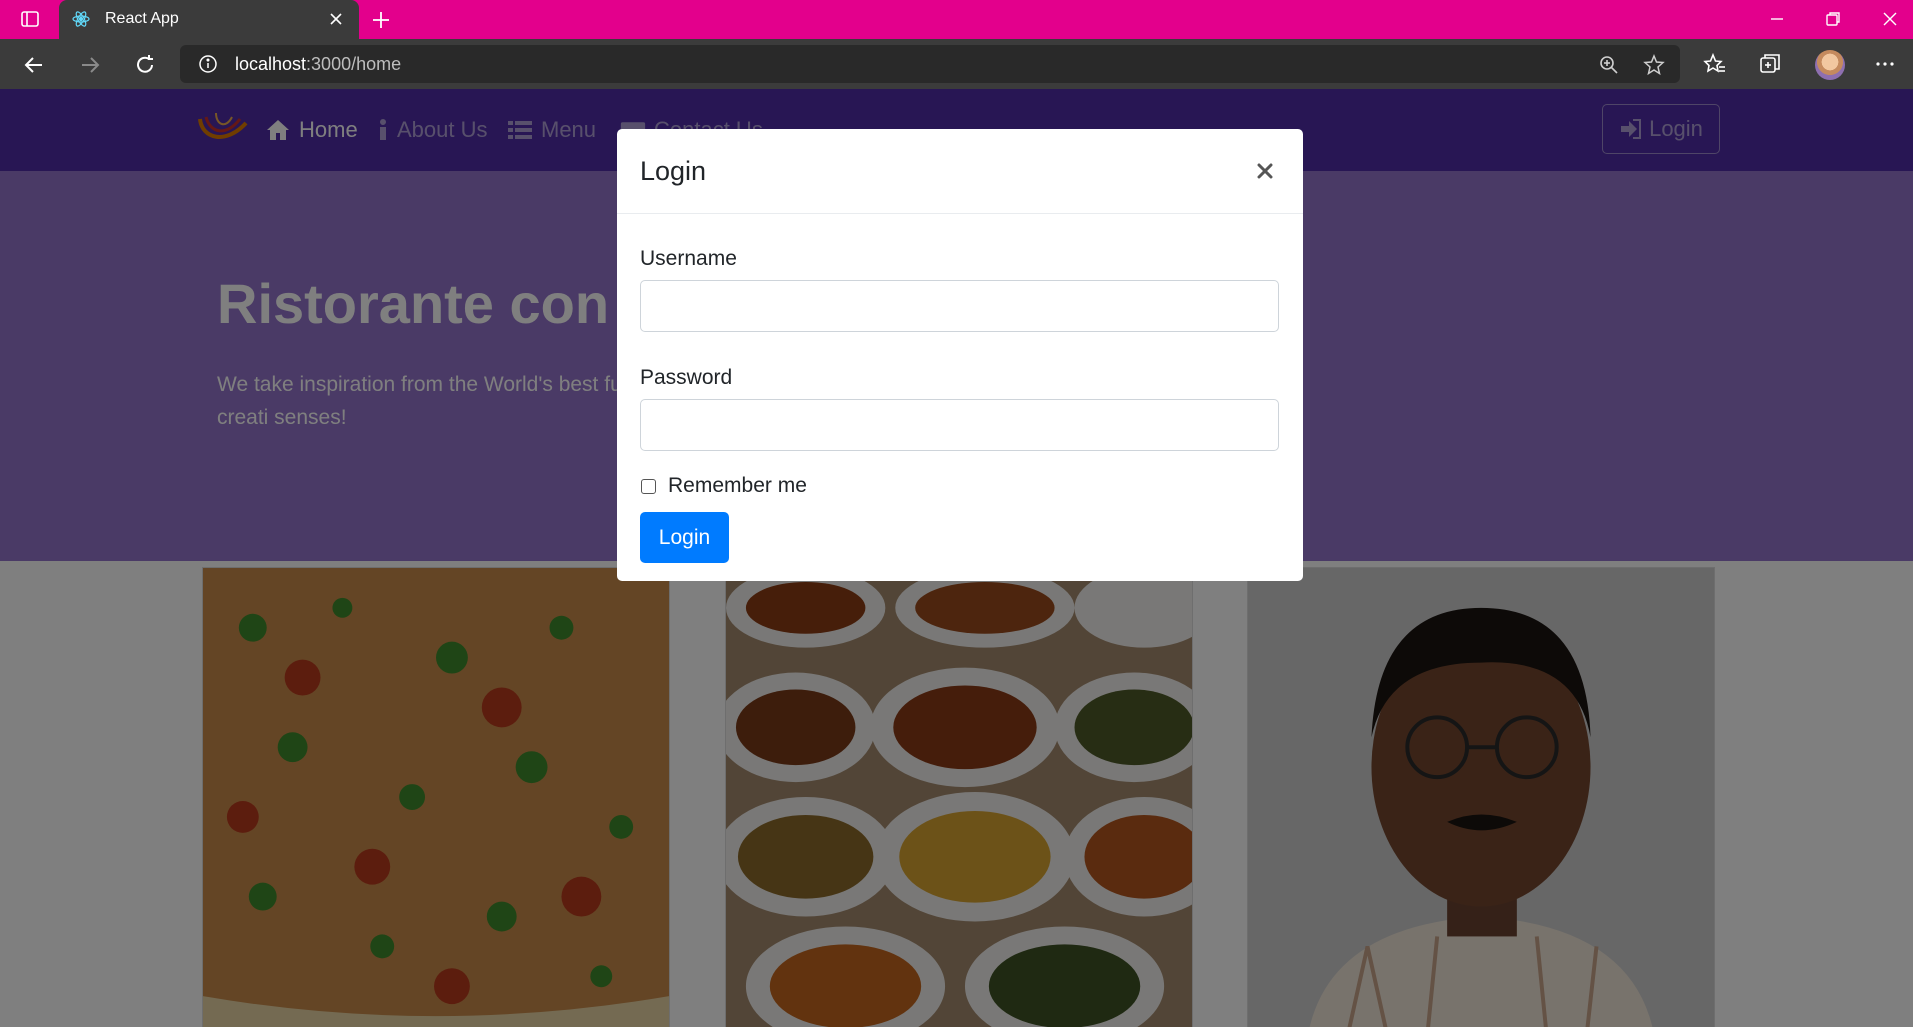 This screenshot has height=1027, width=1913. Describe the element at coordinates (1609, 65) in the screenshot. I see `zoom-icon` at that location.